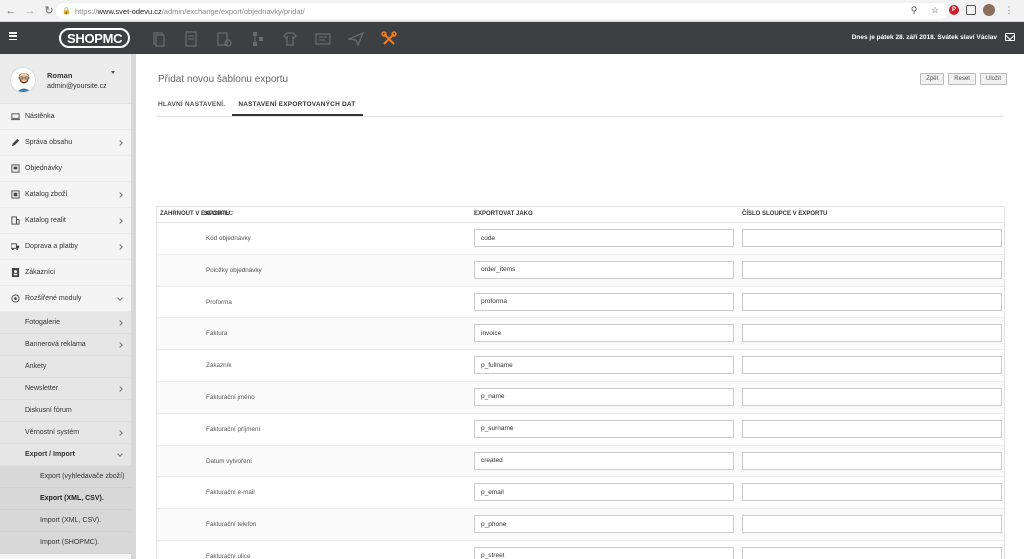 The height and width of the screenshot is (559, 1024). Describe the element at coordinates (30, 11) in the screenshot. I see `forward-arrow-icon: →` at that location.